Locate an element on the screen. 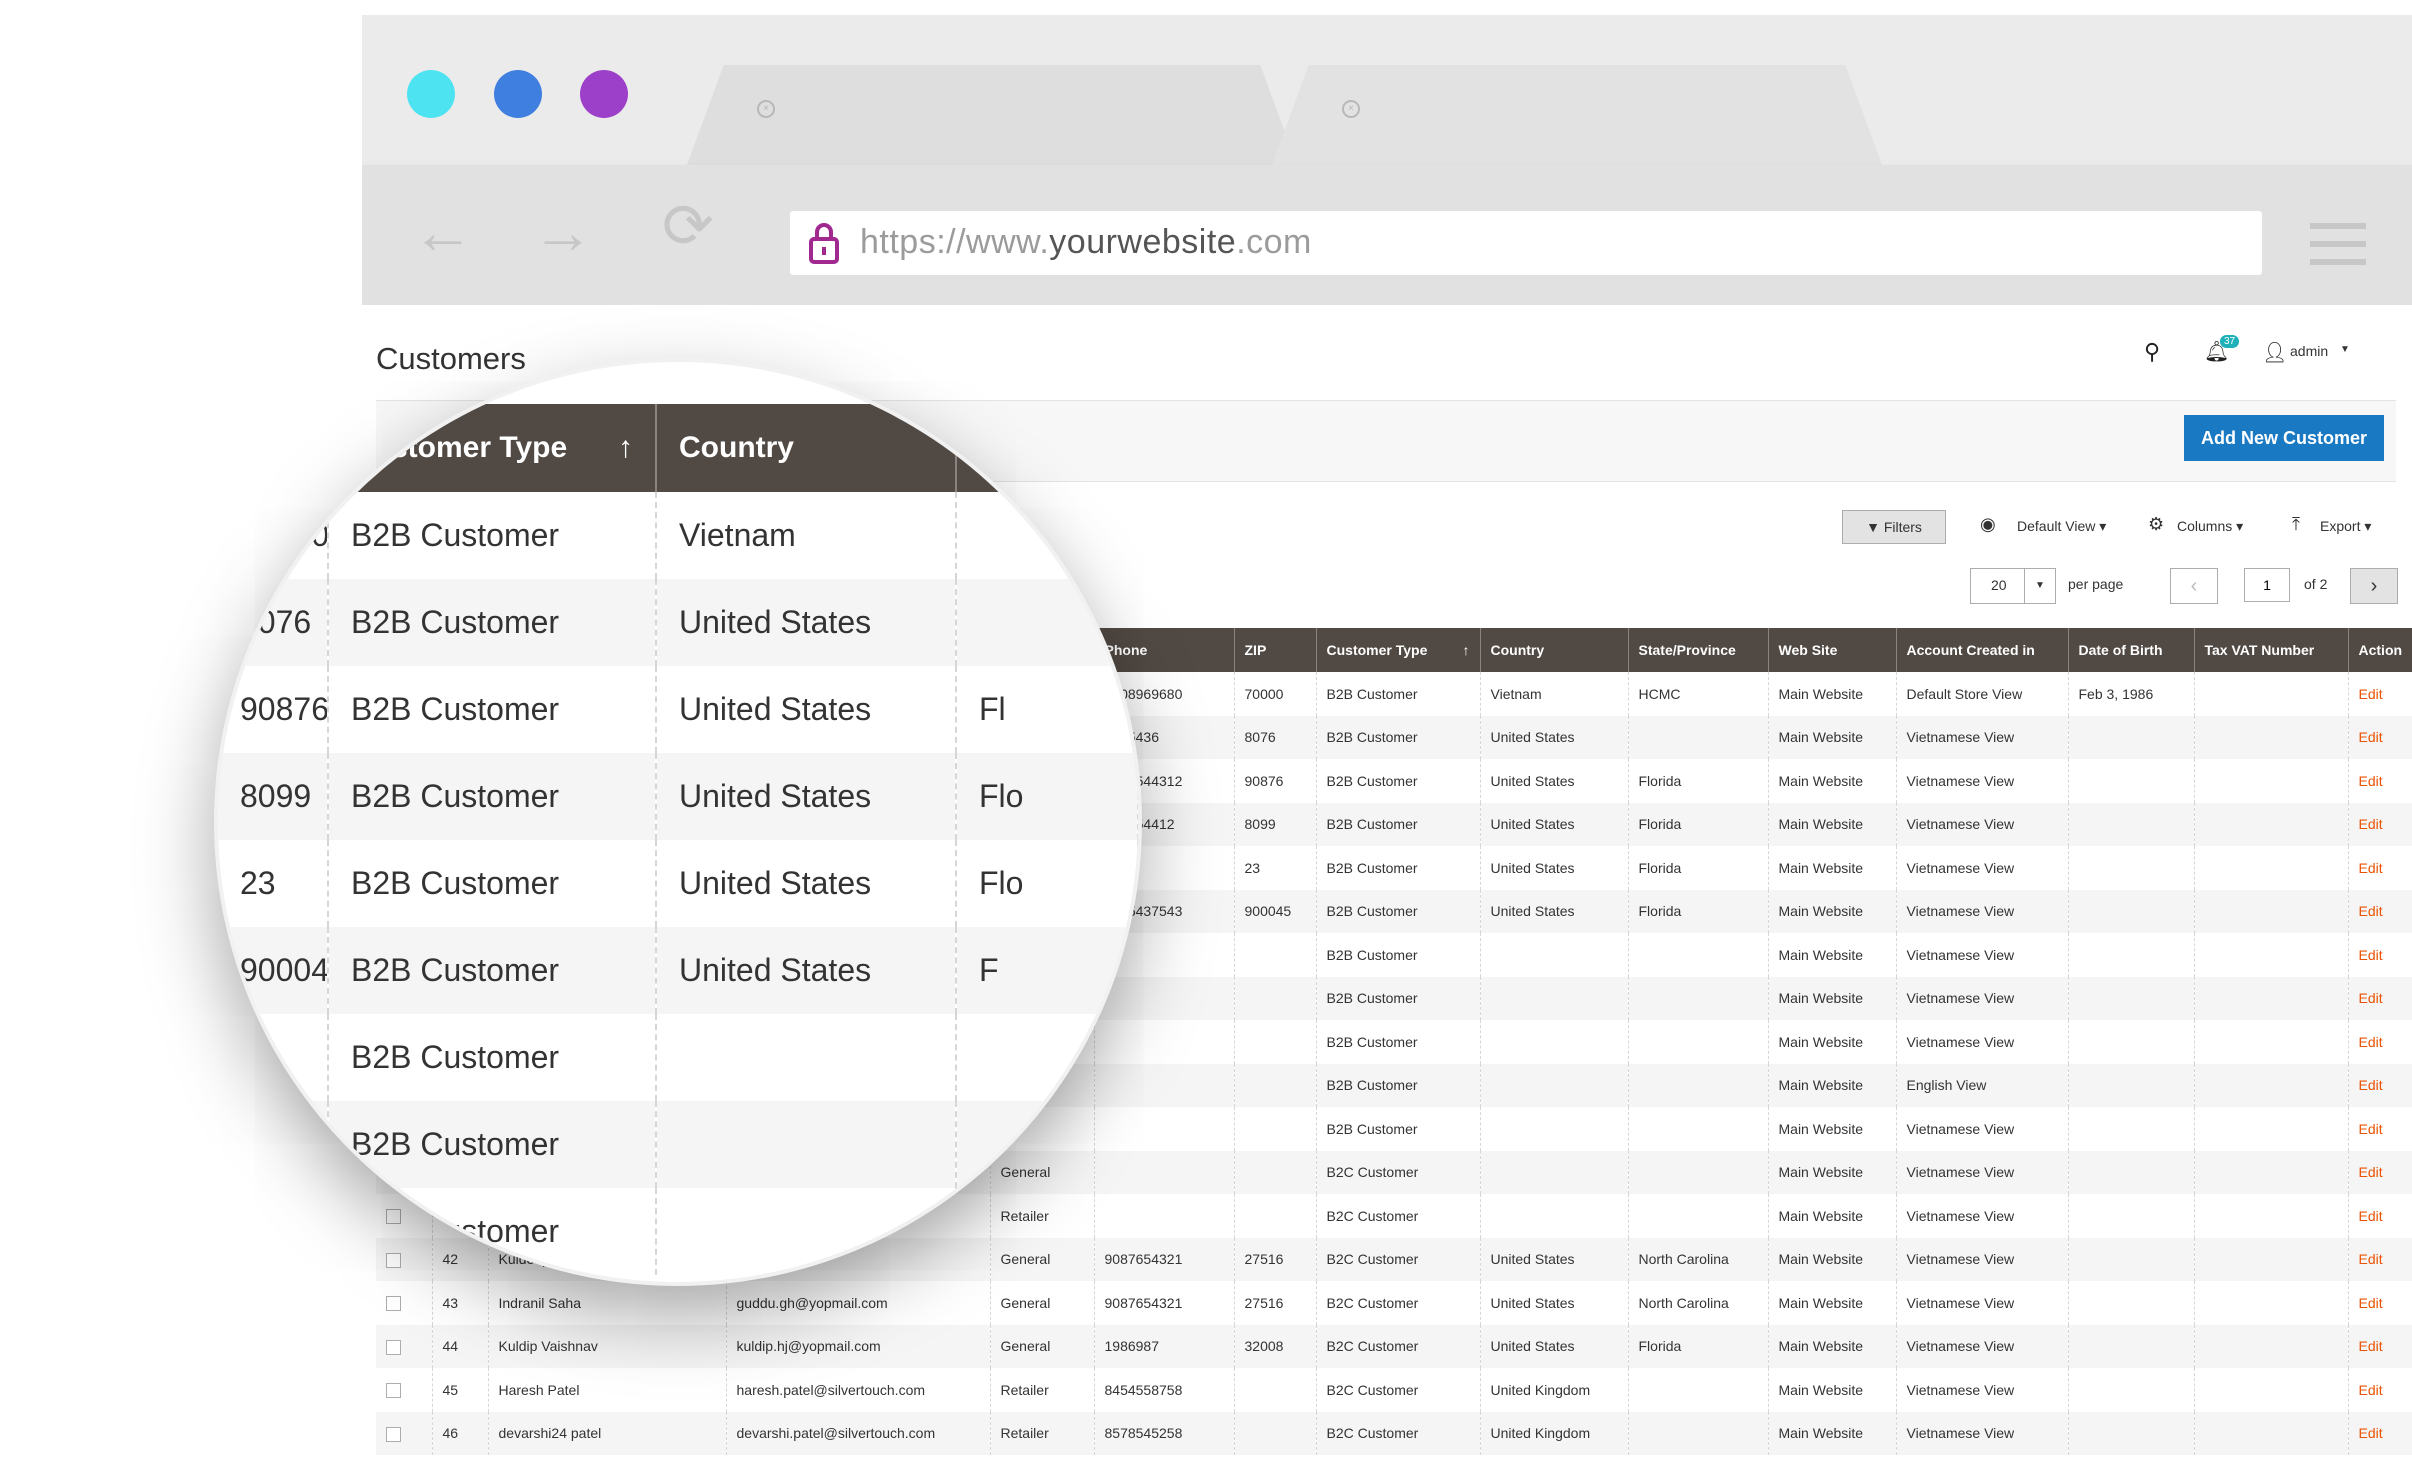  window-minimize-dot is located at coordinates (518, 94).